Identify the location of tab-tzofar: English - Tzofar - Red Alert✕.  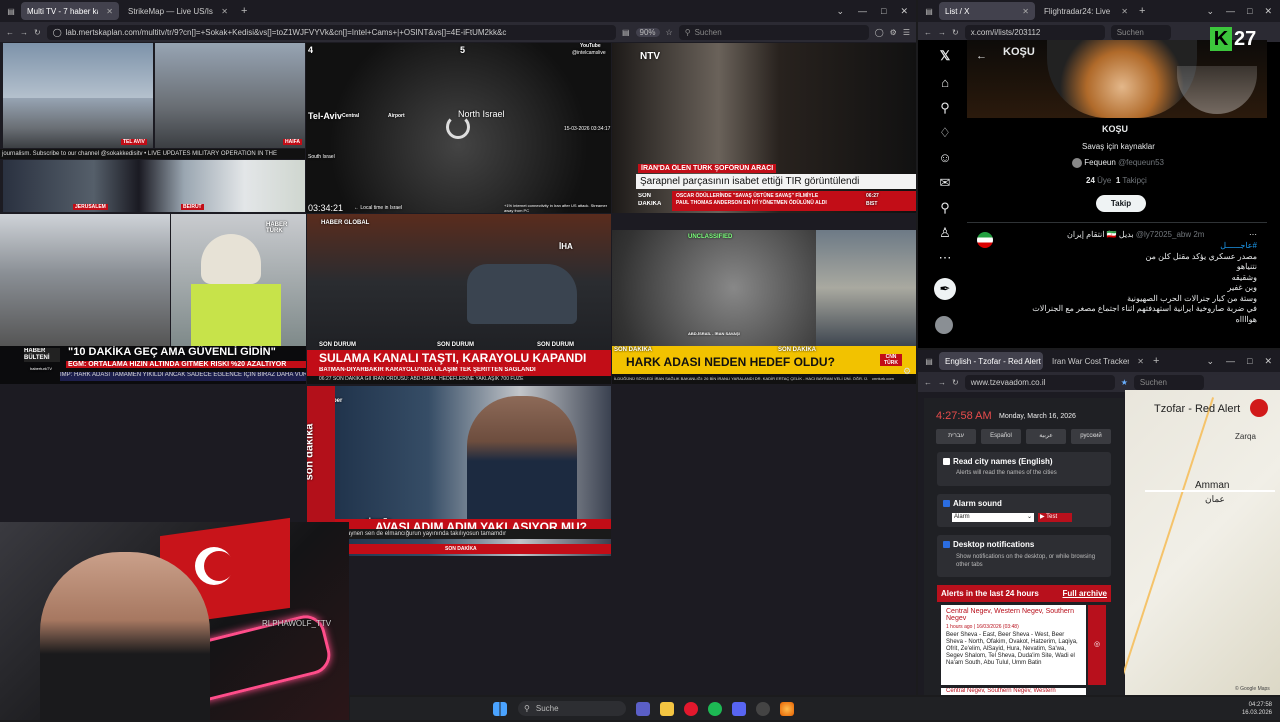
(991, 361).